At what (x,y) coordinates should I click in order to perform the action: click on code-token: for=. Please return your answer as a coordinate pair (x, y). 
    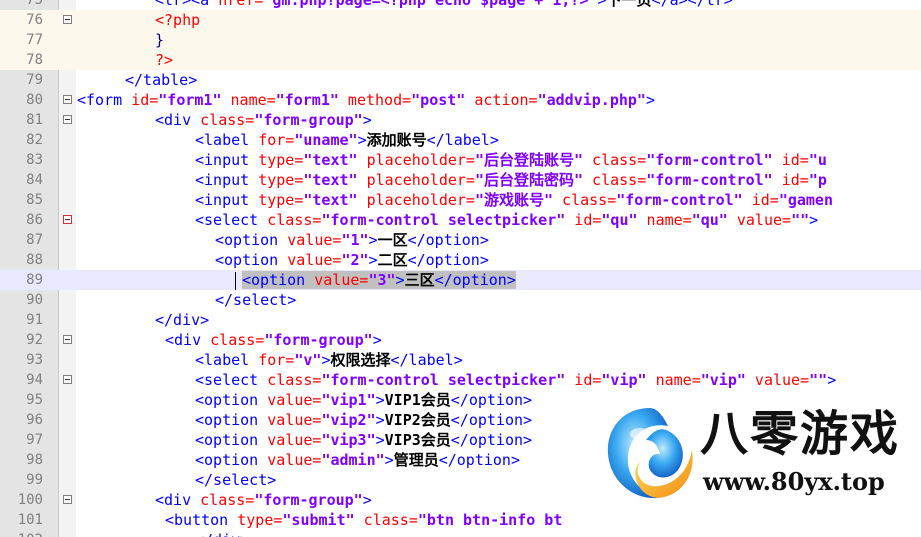
    Looking at the image, I should click on (276, 140).